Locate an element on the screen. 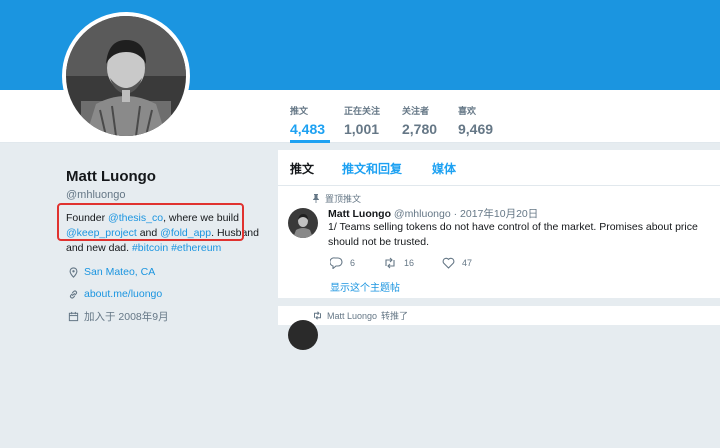  stat-followers: 关注者 2,780 is located at coordinates (425, 123).